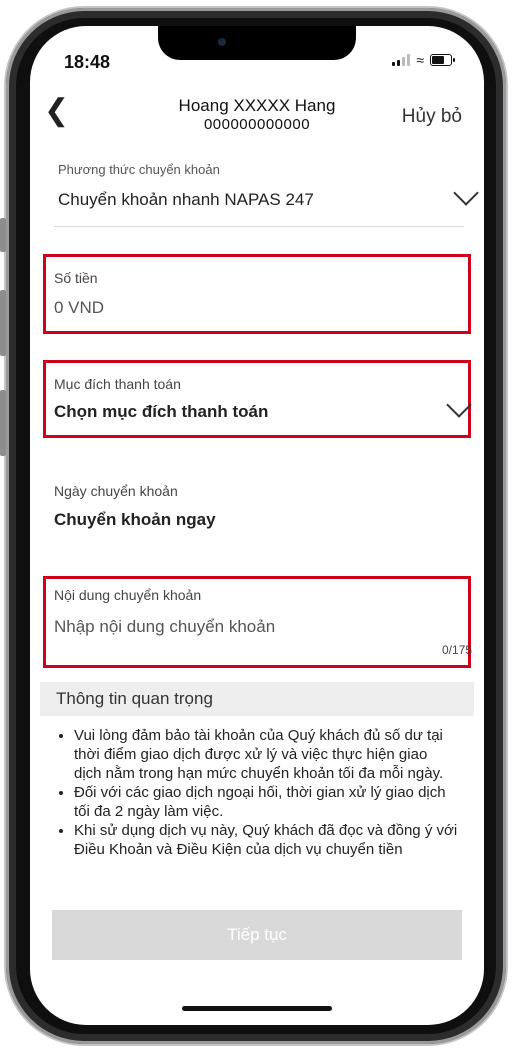 The width and height of the screenshot is (513, 1051). I want to click on transfer-date-value: Chuyển khoản ngay, so click(135, 520).